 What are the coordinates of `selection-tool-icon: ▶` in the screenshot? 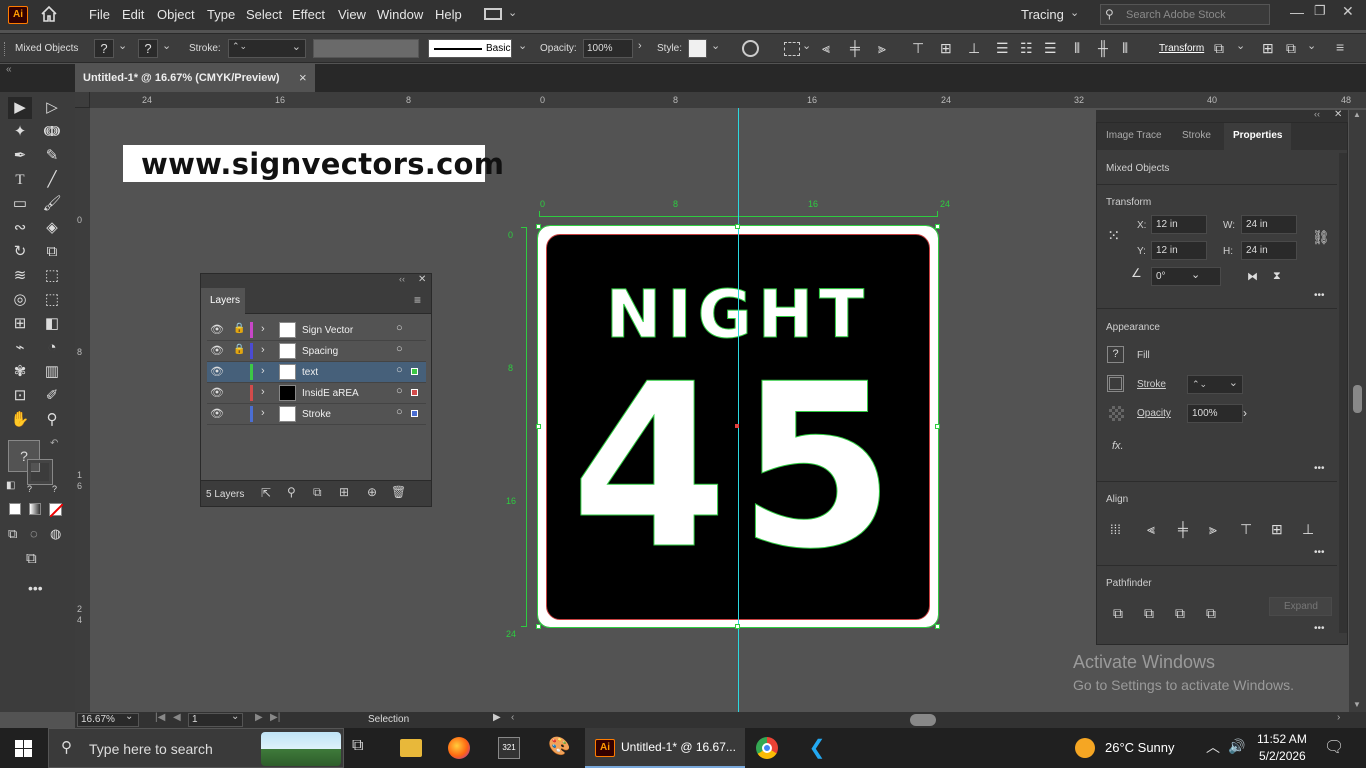 It's located at (20, 108).